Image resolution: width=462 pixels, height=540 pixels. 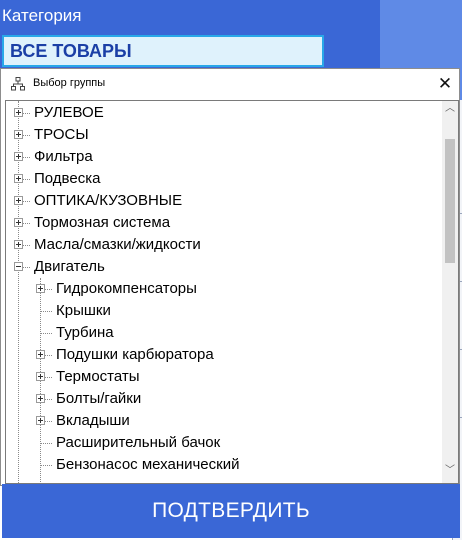 I want to click on collapse-icon, so click(x=18, y=266).